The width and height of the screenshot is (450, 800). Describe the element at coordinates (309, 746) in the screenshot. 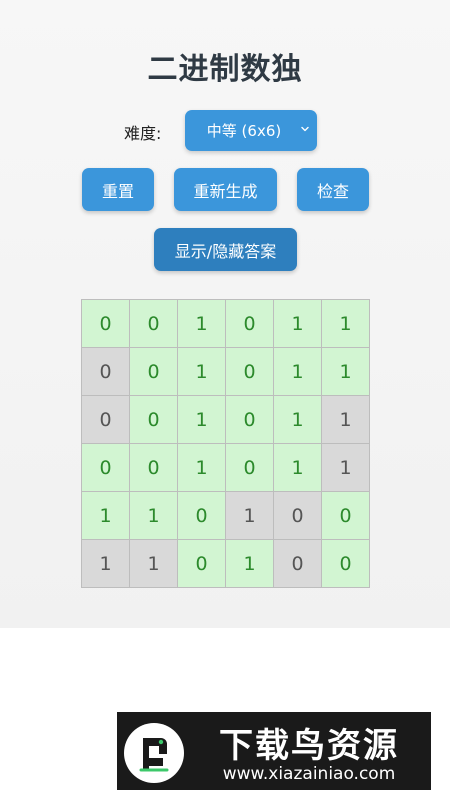

I see `watermark-title: 下载鸟资源` at that location.